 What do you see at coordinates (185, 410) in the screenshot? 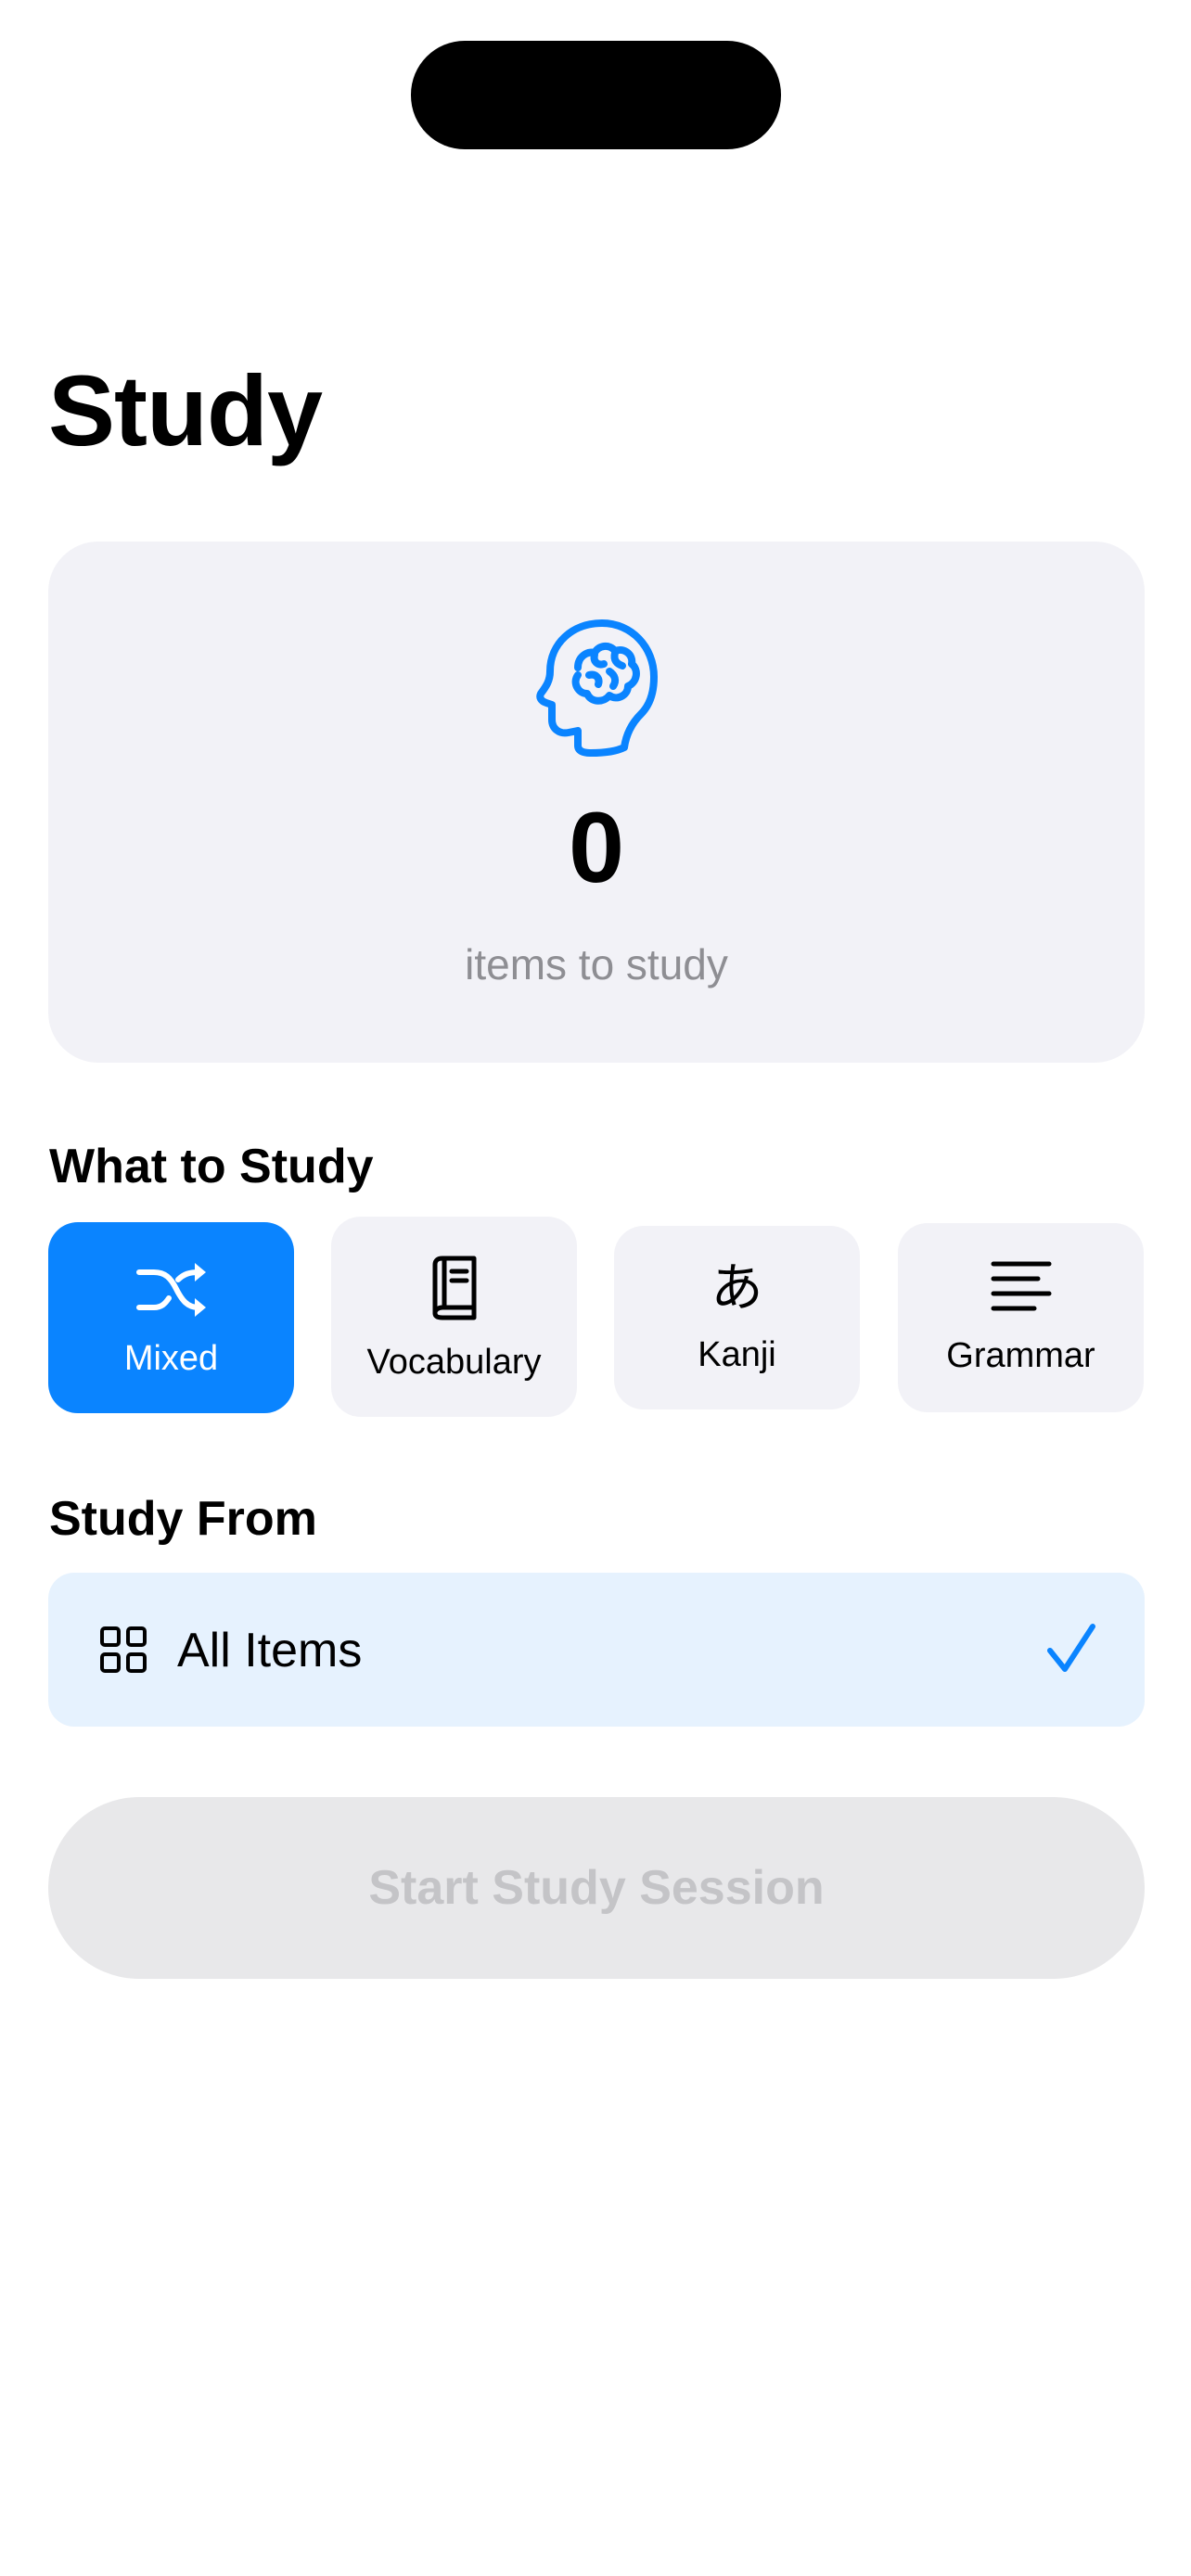
I see `page-title: Study` at bounding box center [185, 410].